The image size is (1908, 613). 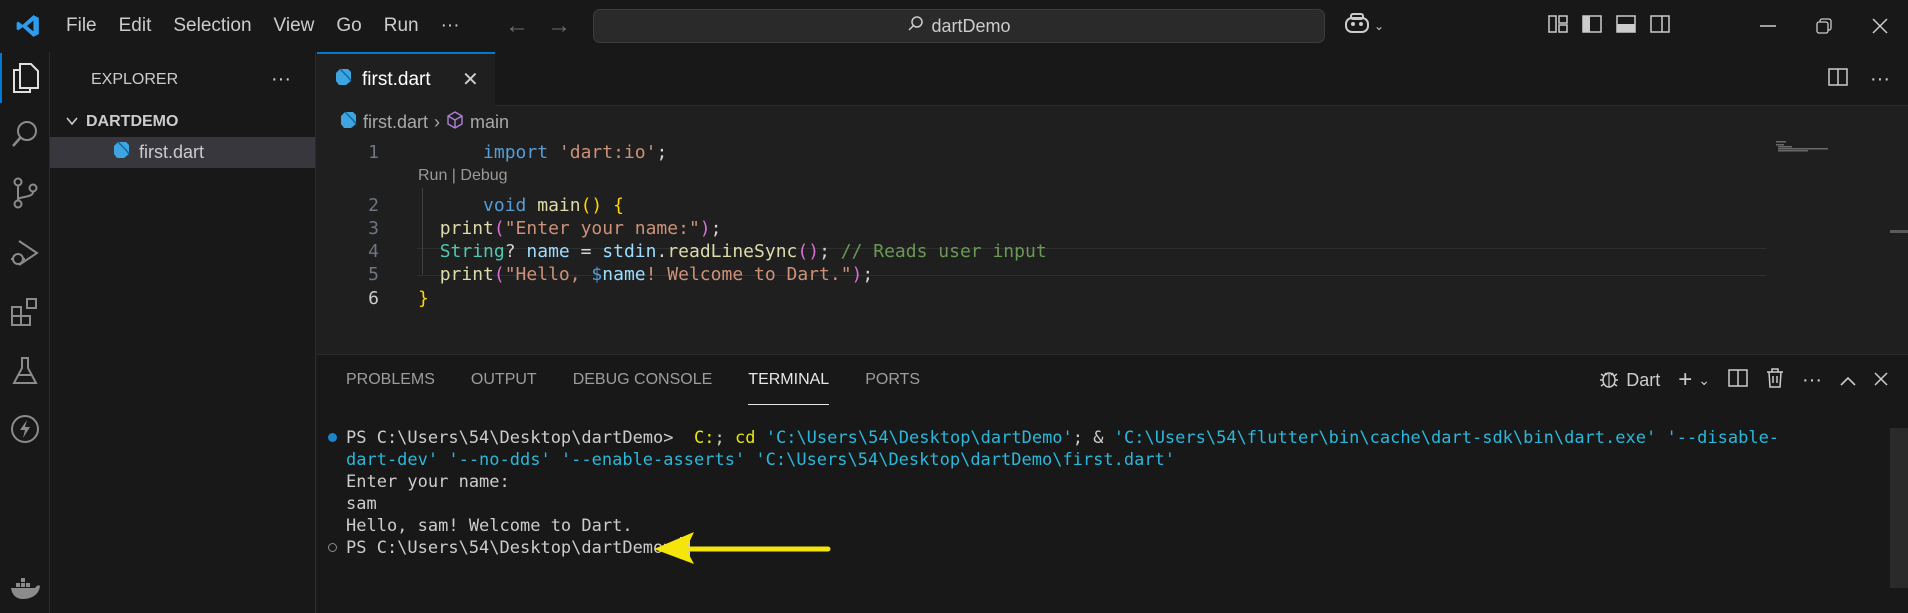 What do you see at coordinates (132, 121) in the screenshot?
I see `folder-label: DARTDEMO` at bounding box center [132, 121].